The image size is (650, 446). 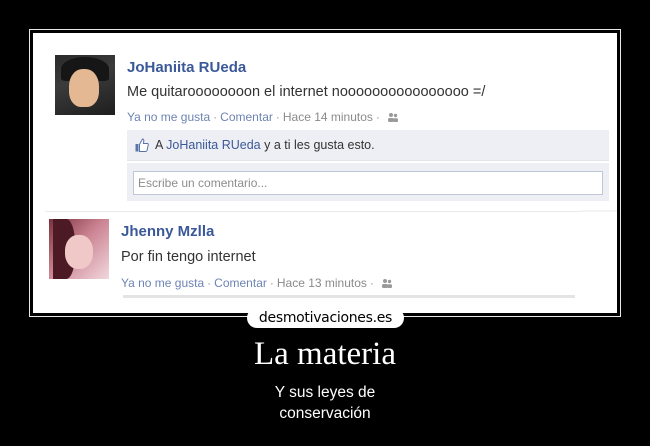 What do you see at coordinates (325, 403) in the screenshot?
I see `poster-subtitle: Y sus leyes de conservación` at bounding box center [325, 403].